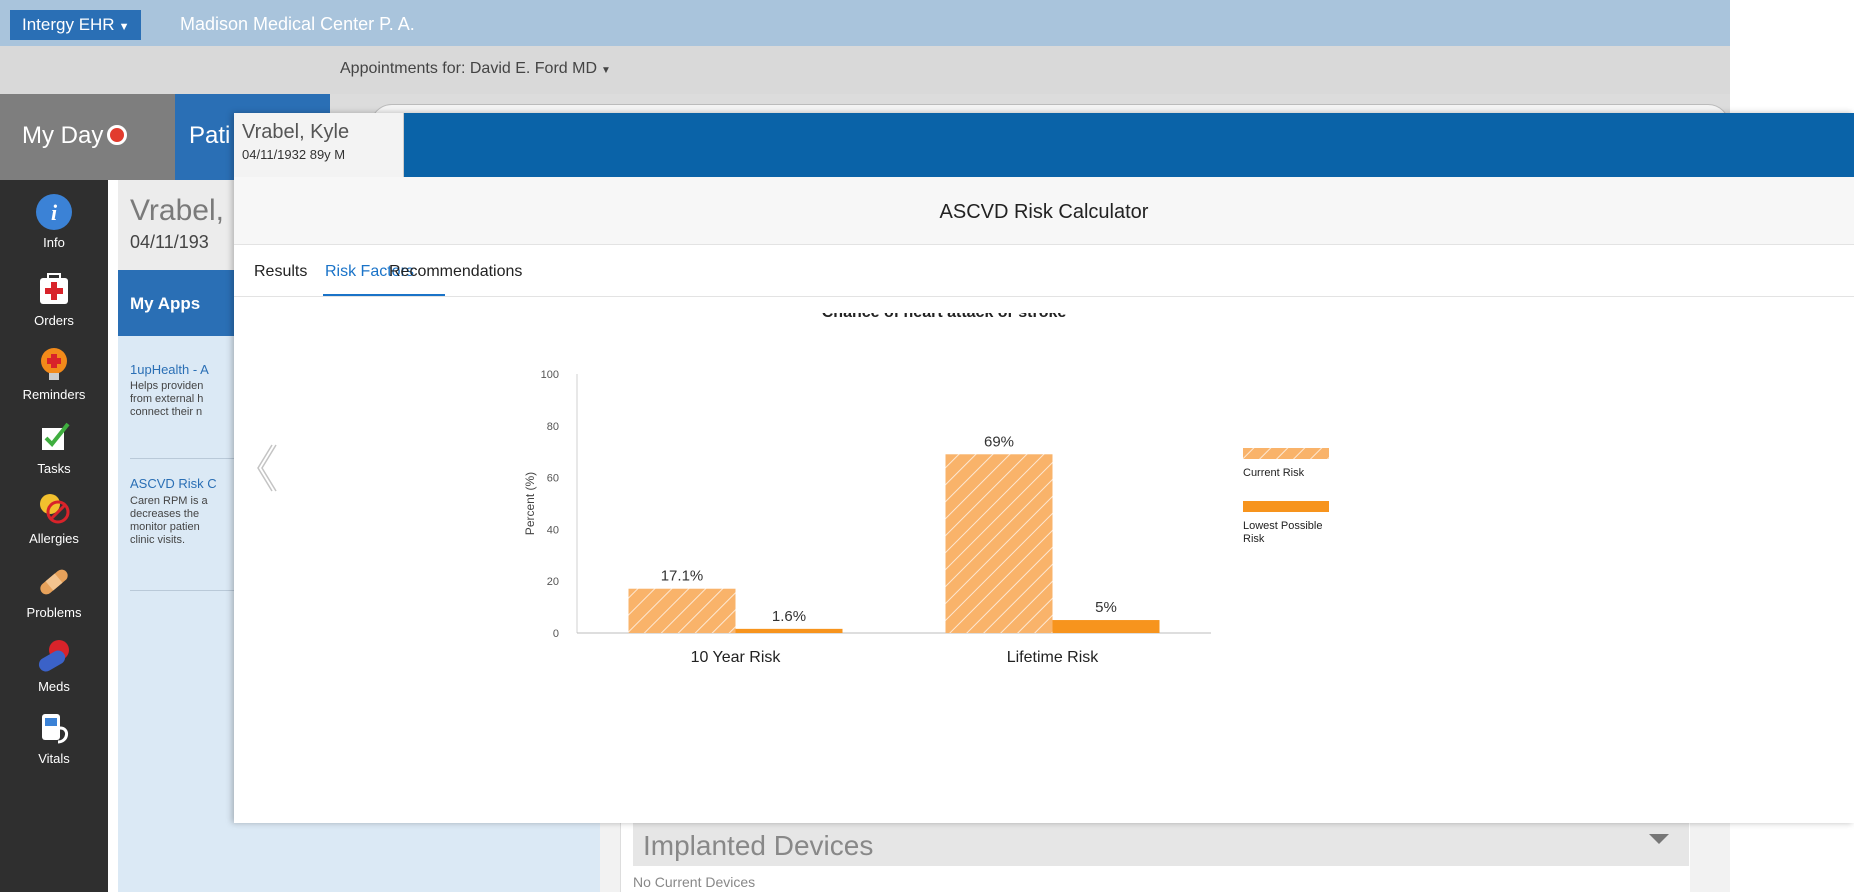 The height and width of the screenshot is (892, 1854). Describe the element at coordinates (54, 758) in the screenshot. I see `sidebar-item-label: Vitals` at that location.